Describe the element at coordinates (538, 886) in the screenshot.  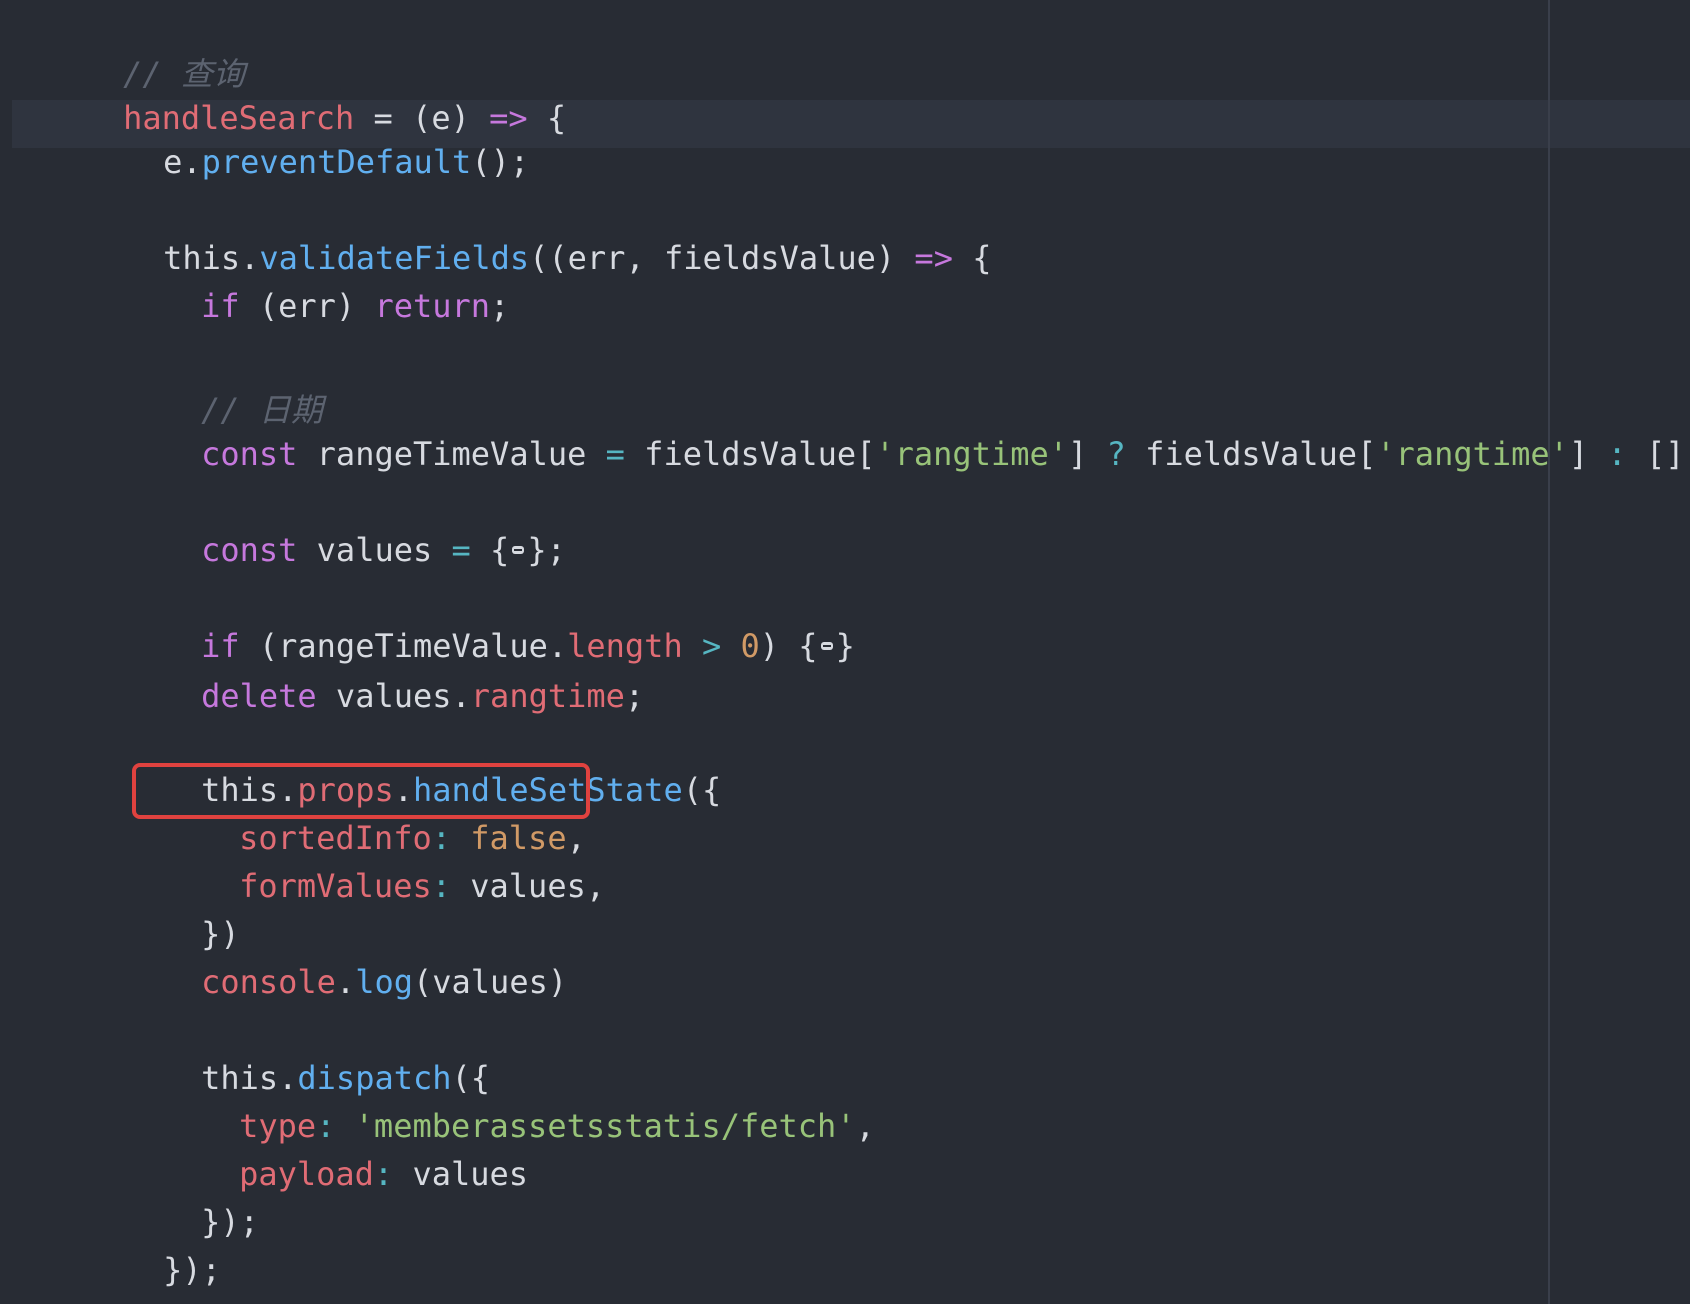
I see `values-comma: values,` at that location.